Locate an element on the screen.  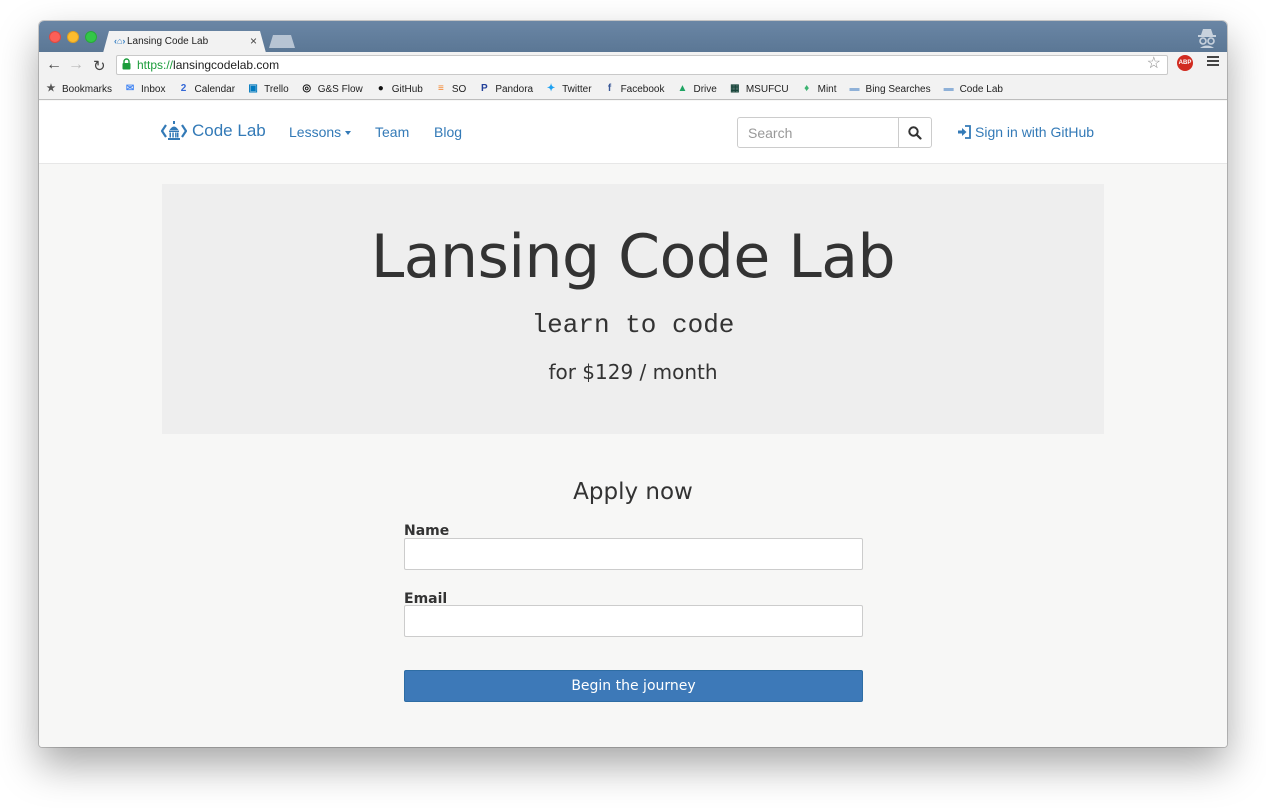
reload-icon: ↻ is located at coordinates (99, 66).